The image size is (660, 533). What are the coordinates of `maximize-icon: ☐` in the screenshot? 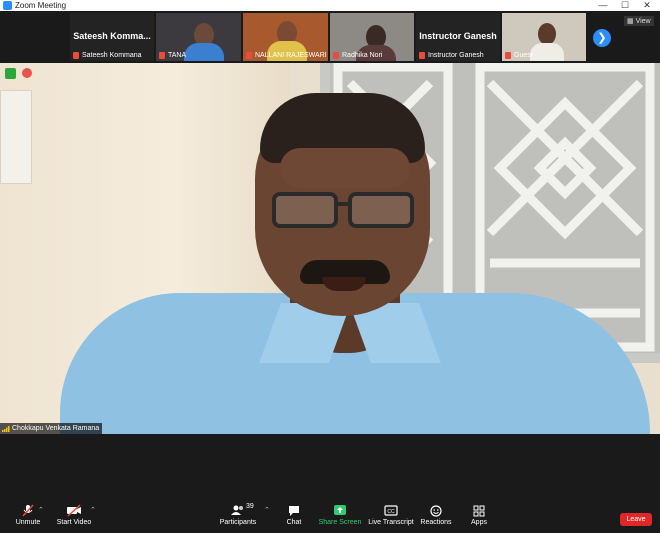 It's located at (625, 5).